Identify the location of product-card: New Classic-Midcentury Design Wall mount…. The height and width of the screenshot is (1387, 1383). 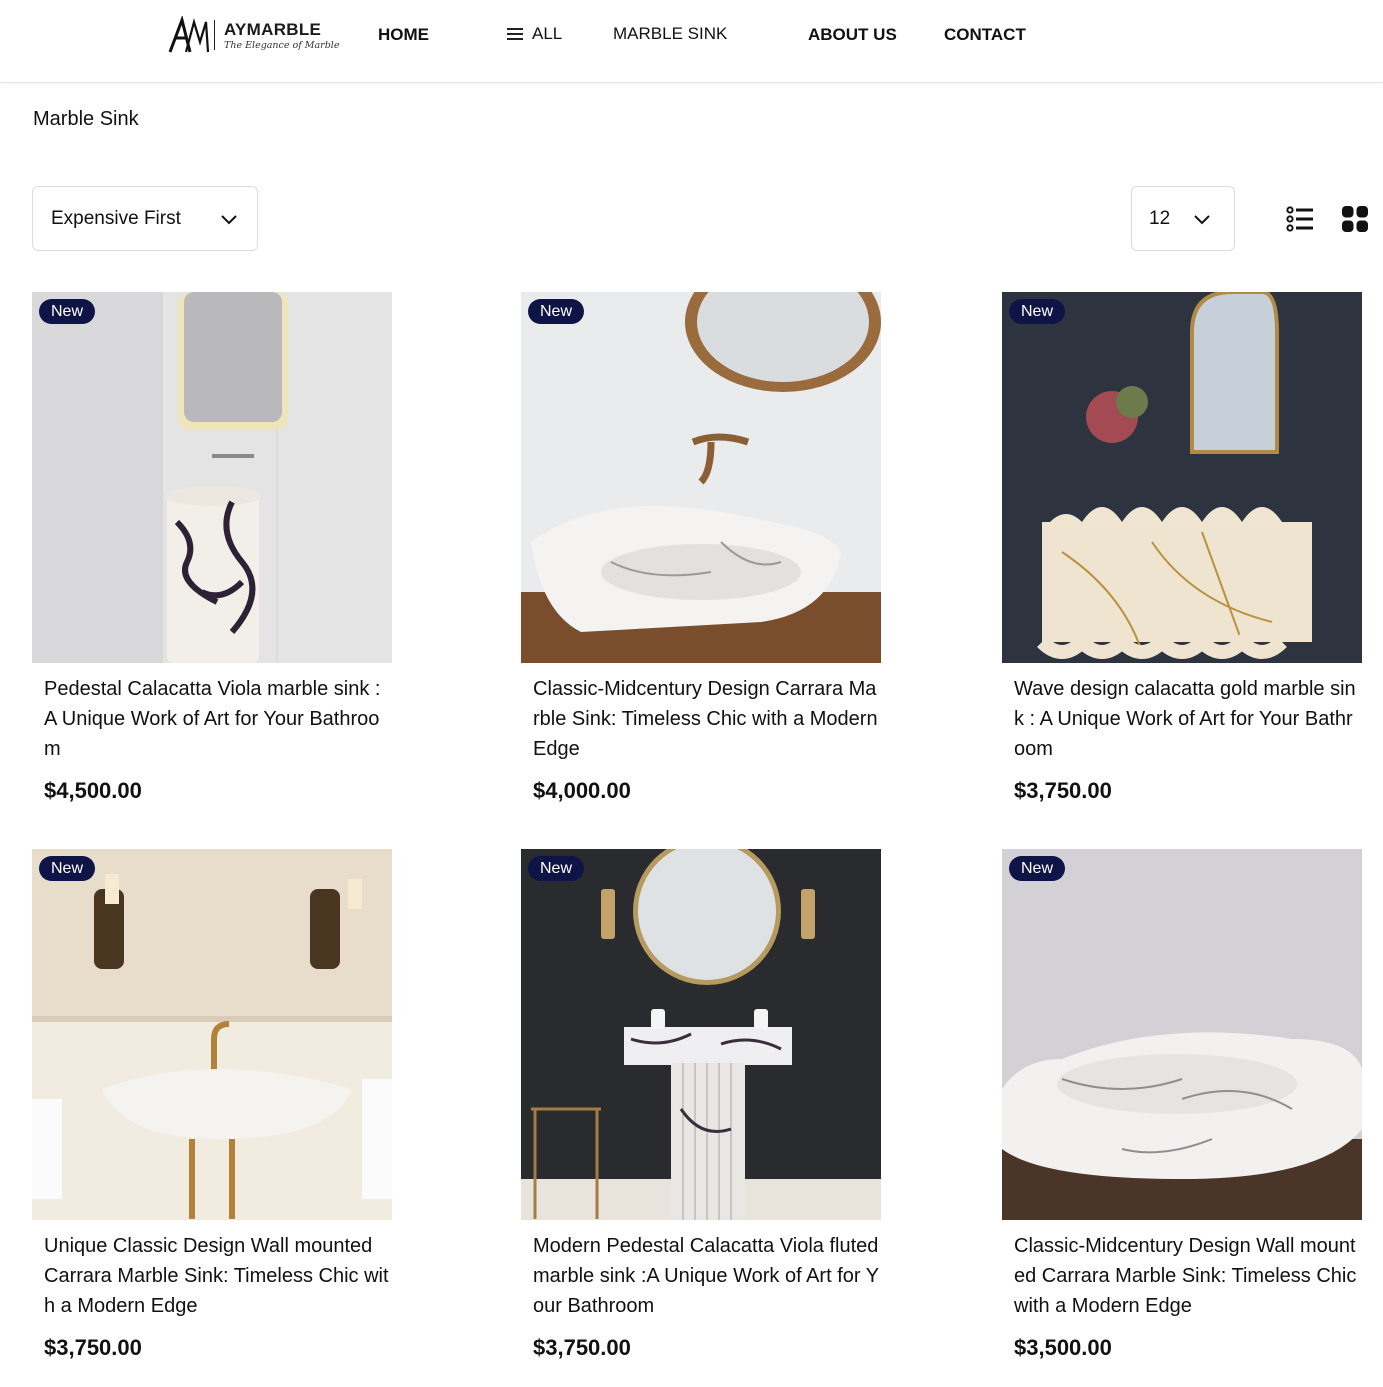
(1183, 1109).